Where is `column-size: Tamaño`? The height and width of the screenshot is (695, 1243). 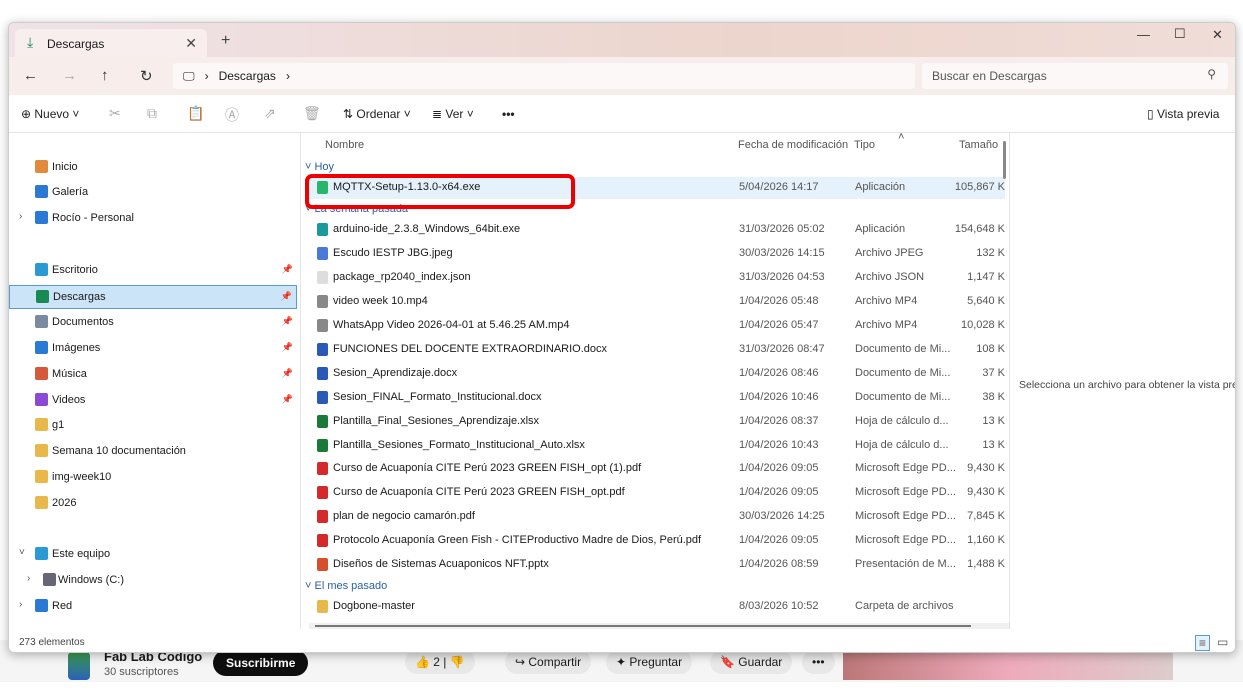
column-size: Tamaño is located at coordinates (978, 145).